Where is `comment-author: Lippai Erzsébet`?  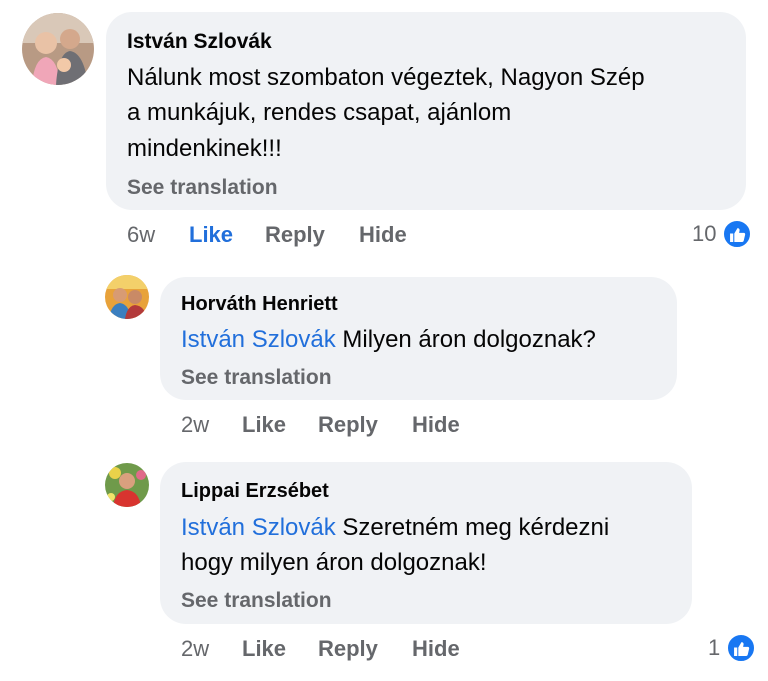 comment-author: Lippai Erzsébet is located at coordinates (255, 491).